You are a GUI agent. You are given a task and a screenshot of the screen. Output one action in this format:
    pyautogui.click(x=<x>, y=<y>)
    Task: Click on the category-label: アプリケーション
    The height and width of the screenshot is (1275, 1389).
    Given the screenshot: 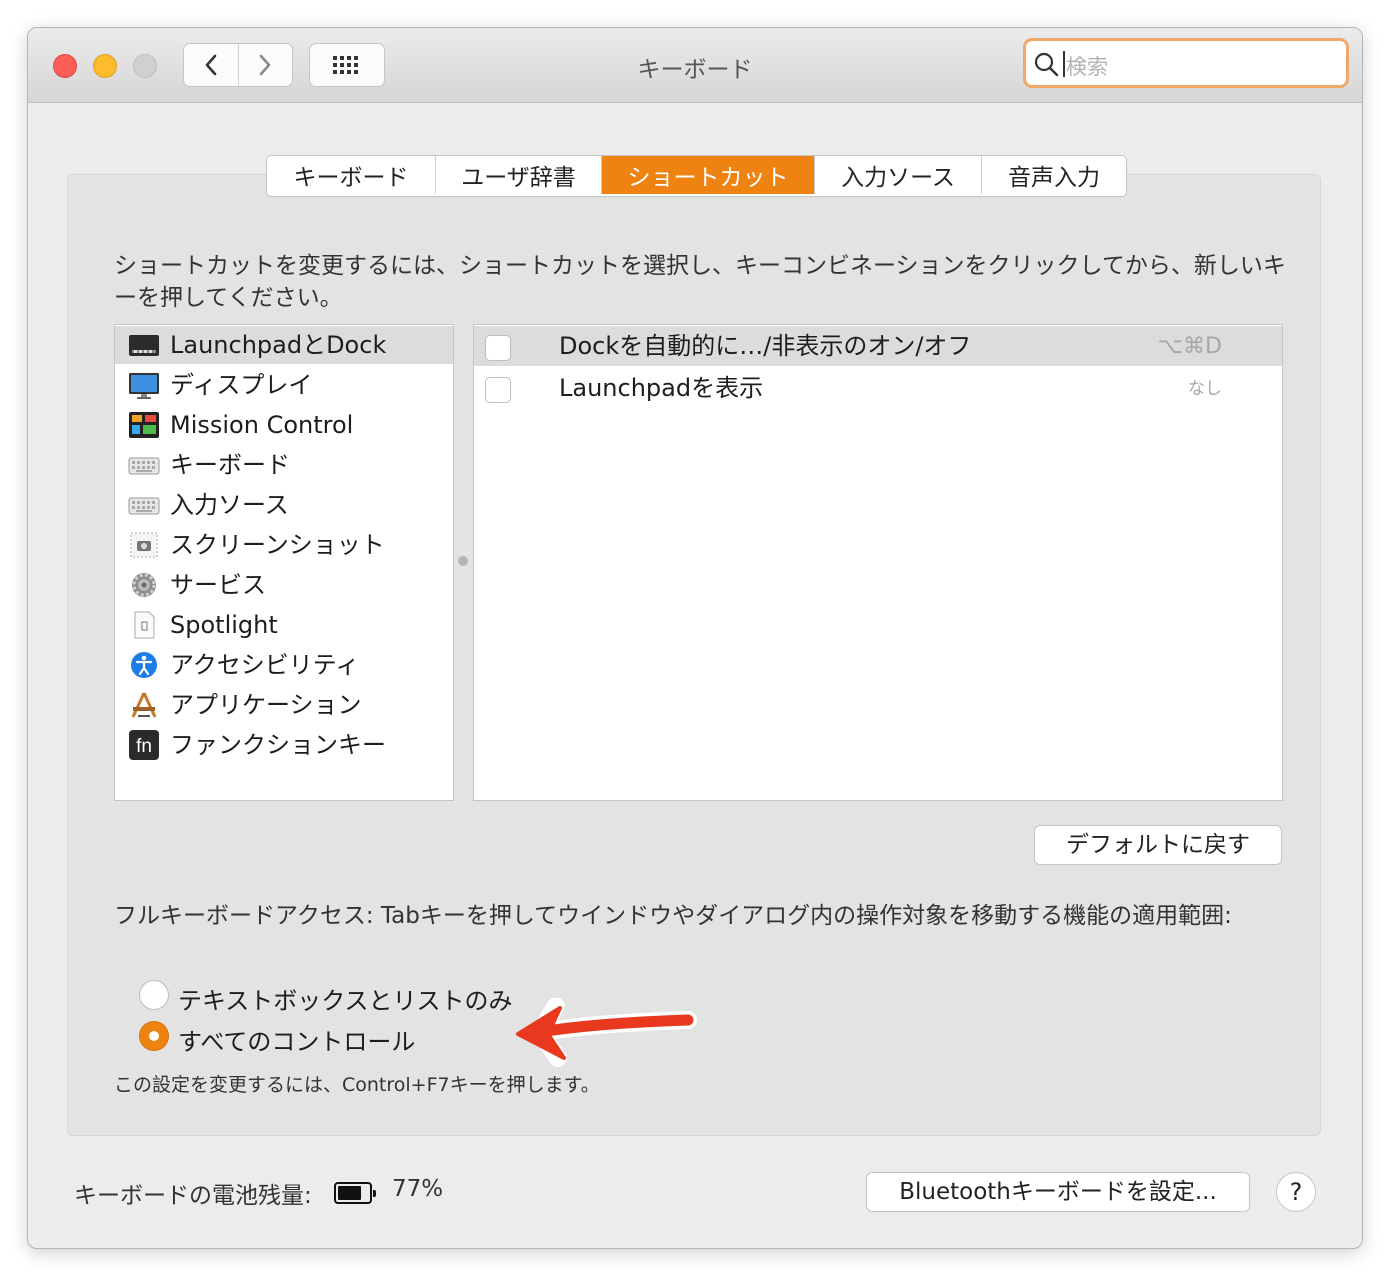 What is the action you would take?
    pyautogui.click(x=266, y=705)
    